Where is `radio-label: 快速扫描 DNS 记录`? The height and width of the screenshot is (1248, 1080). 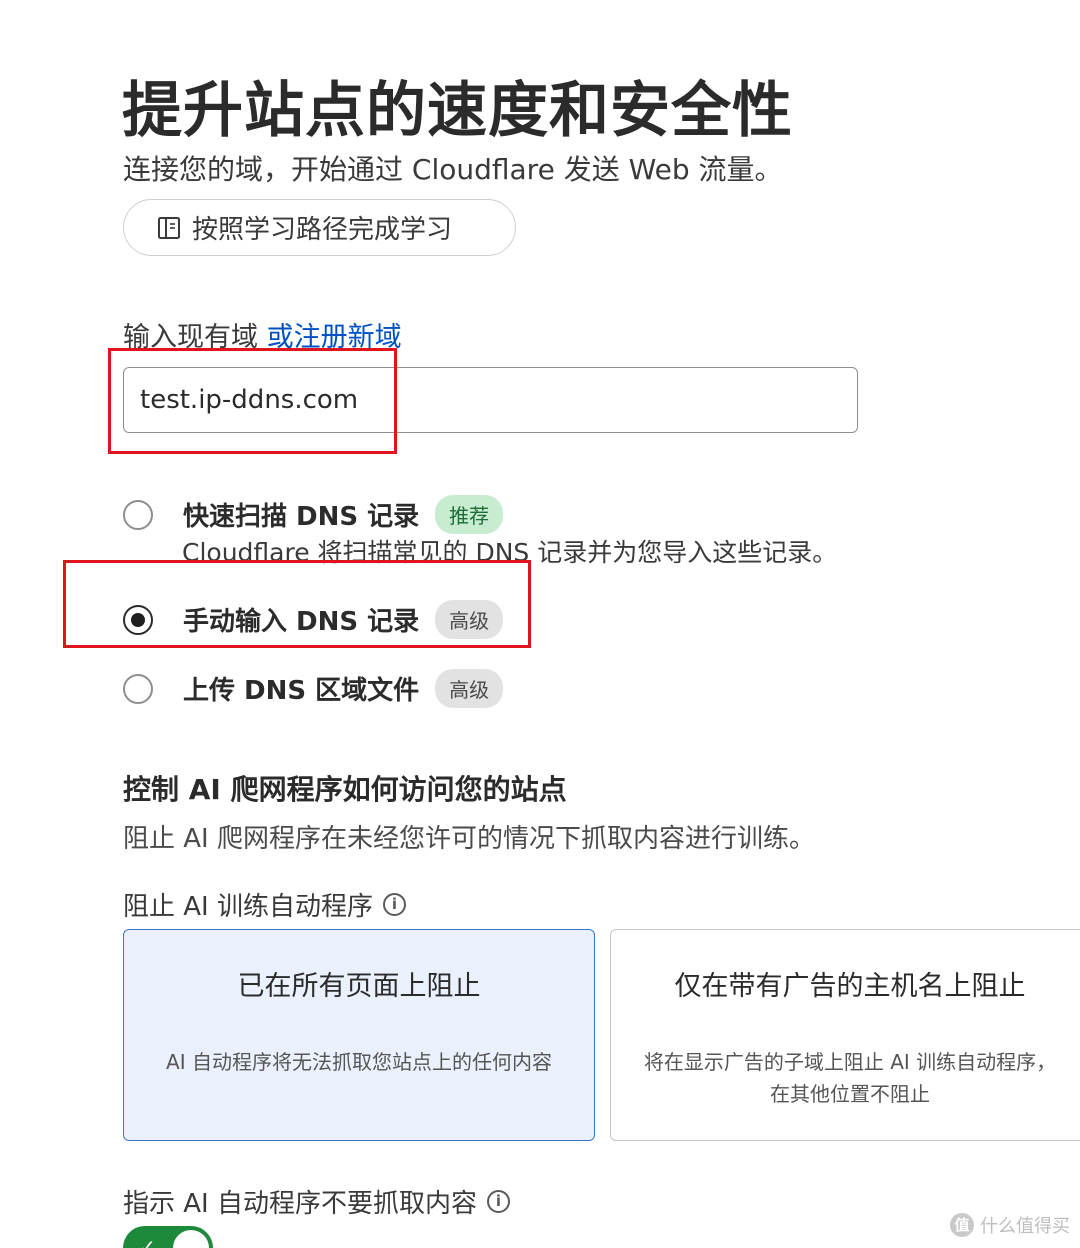
radio-label: 快速扫描 DNS 记录 is located at coordinates (301, 517).